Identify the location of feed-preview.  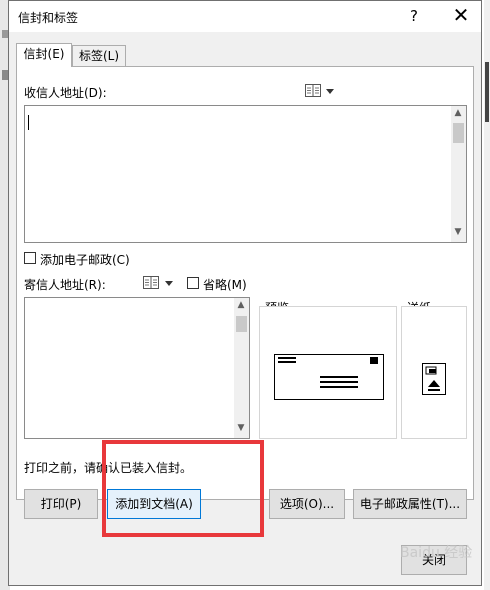
(434, 372).